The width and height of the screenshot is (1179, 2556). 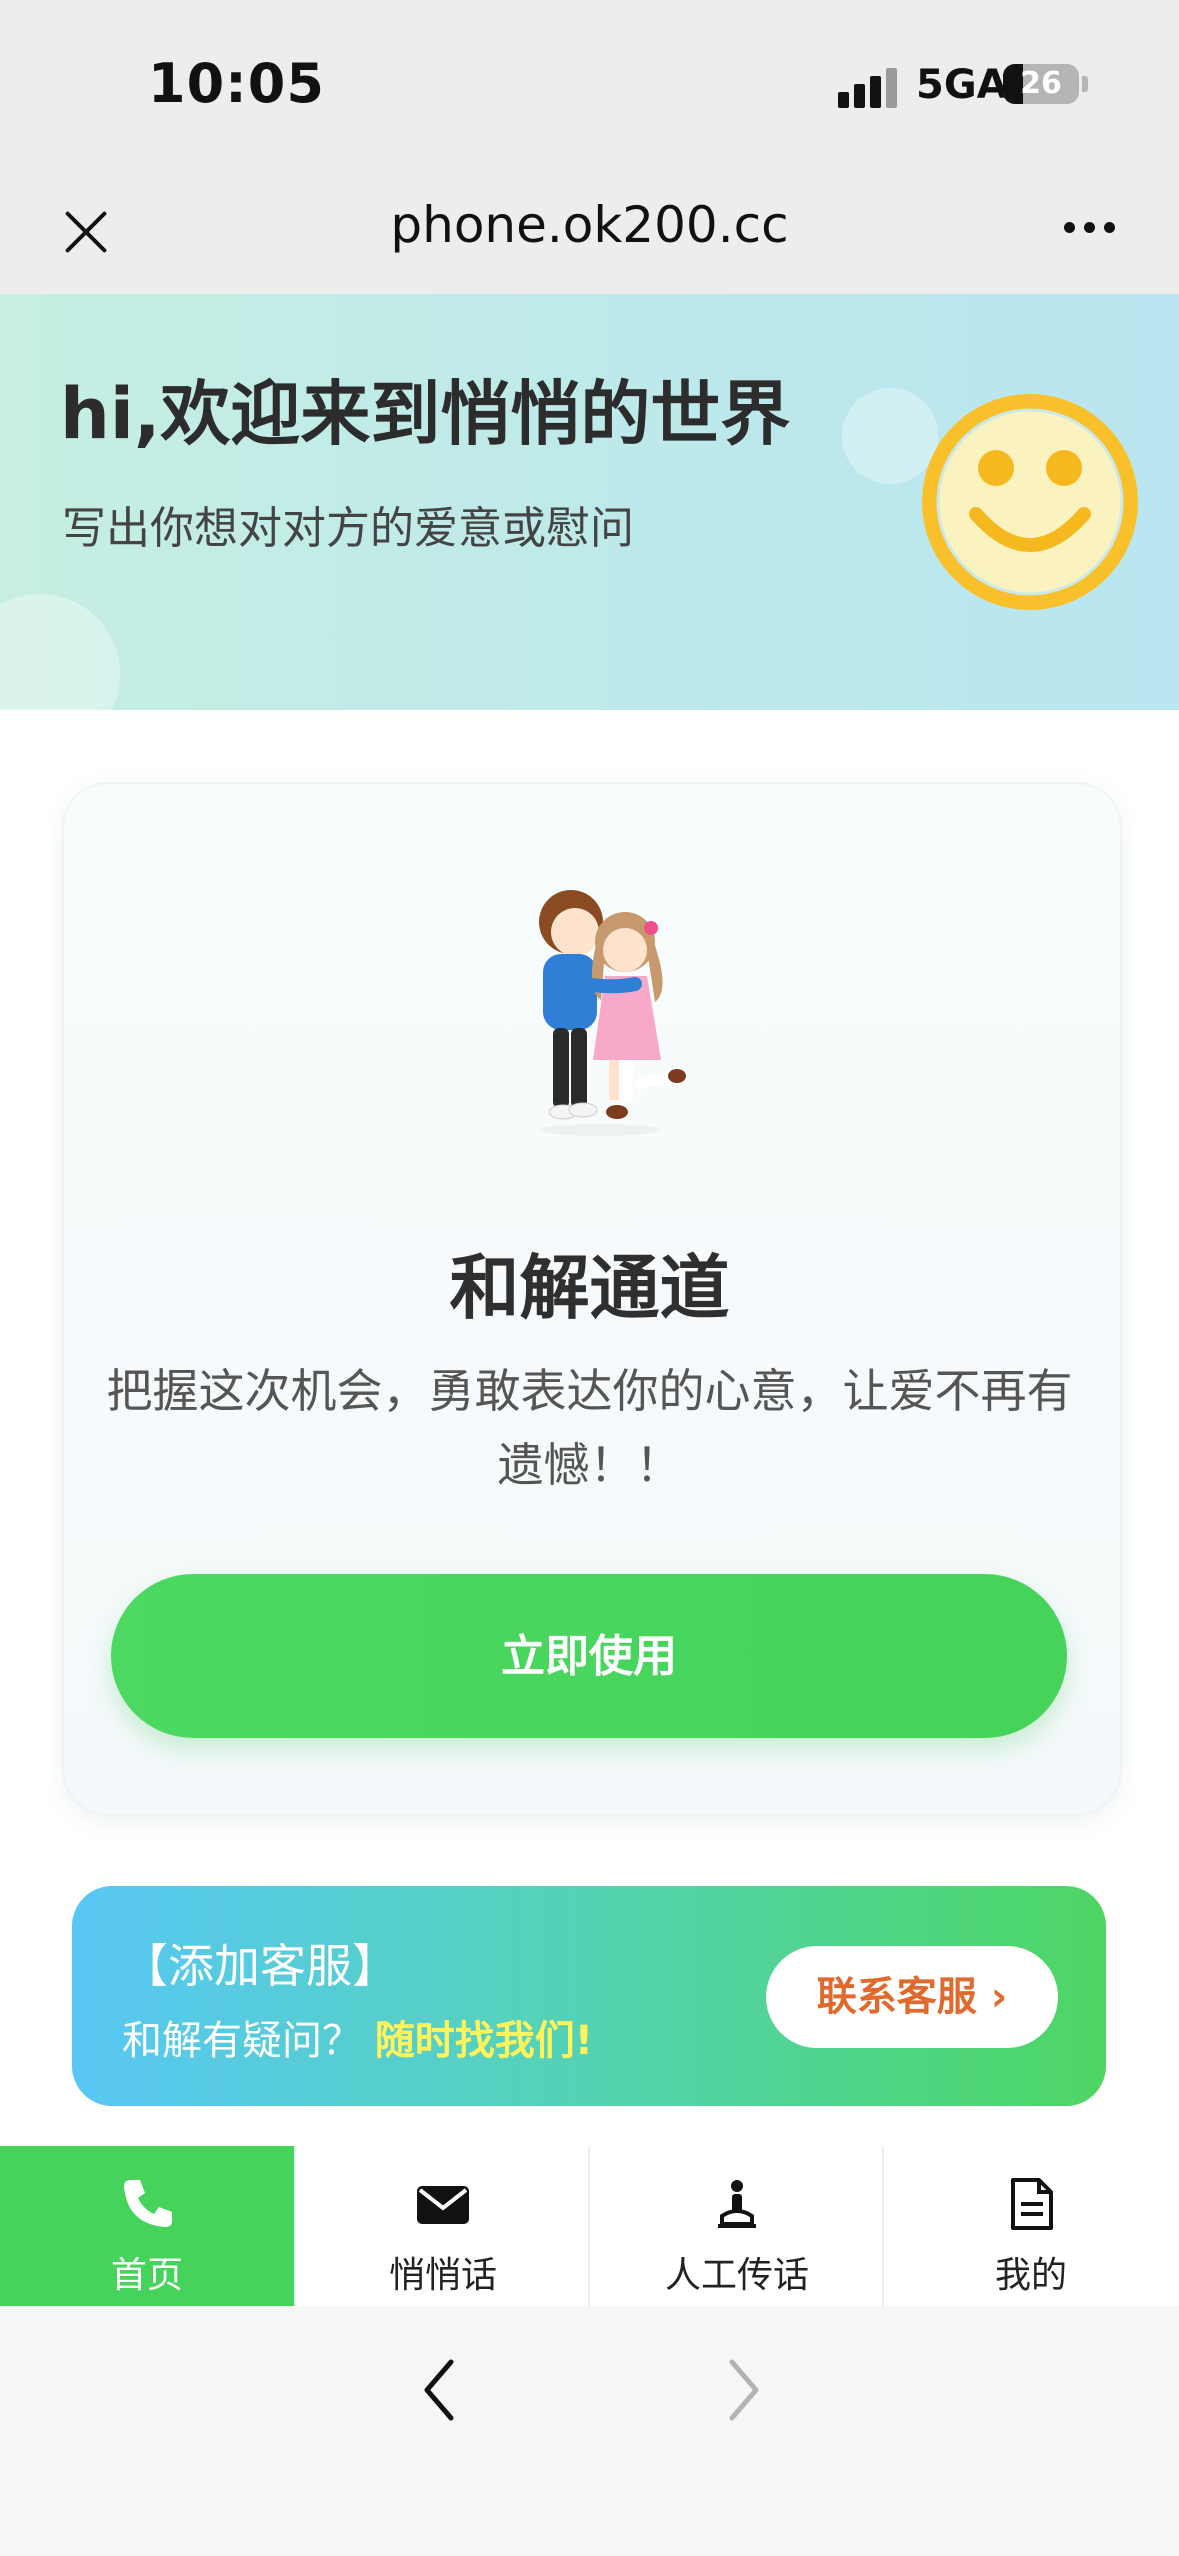 I want to click on battery-percent: 26, so click(x=1041, y=83).